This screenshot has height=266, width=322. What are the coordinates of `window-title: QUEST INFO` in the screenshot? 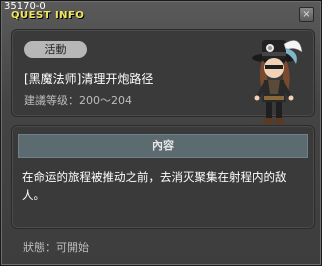 It's located at (48, 15).